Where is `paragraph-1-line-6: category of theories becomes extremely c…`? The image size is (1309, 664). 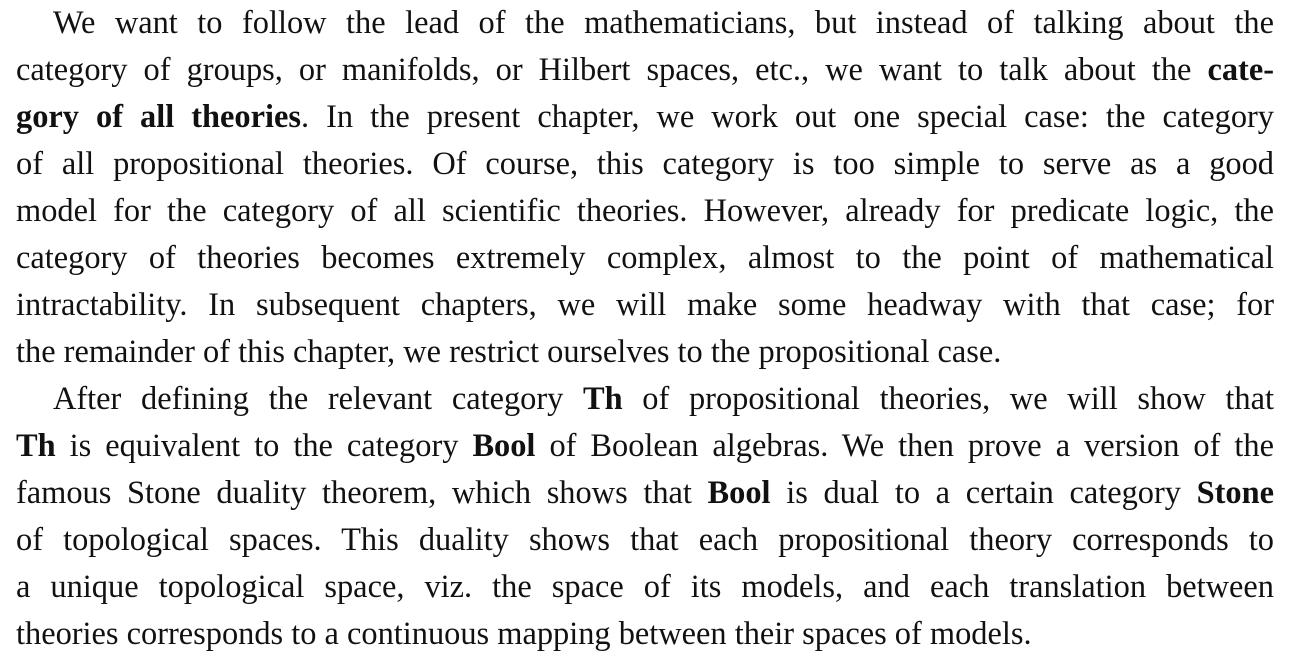 paragraph-1-line-6: category of theories becomes extremely c… is located at coordinates (645, 258).